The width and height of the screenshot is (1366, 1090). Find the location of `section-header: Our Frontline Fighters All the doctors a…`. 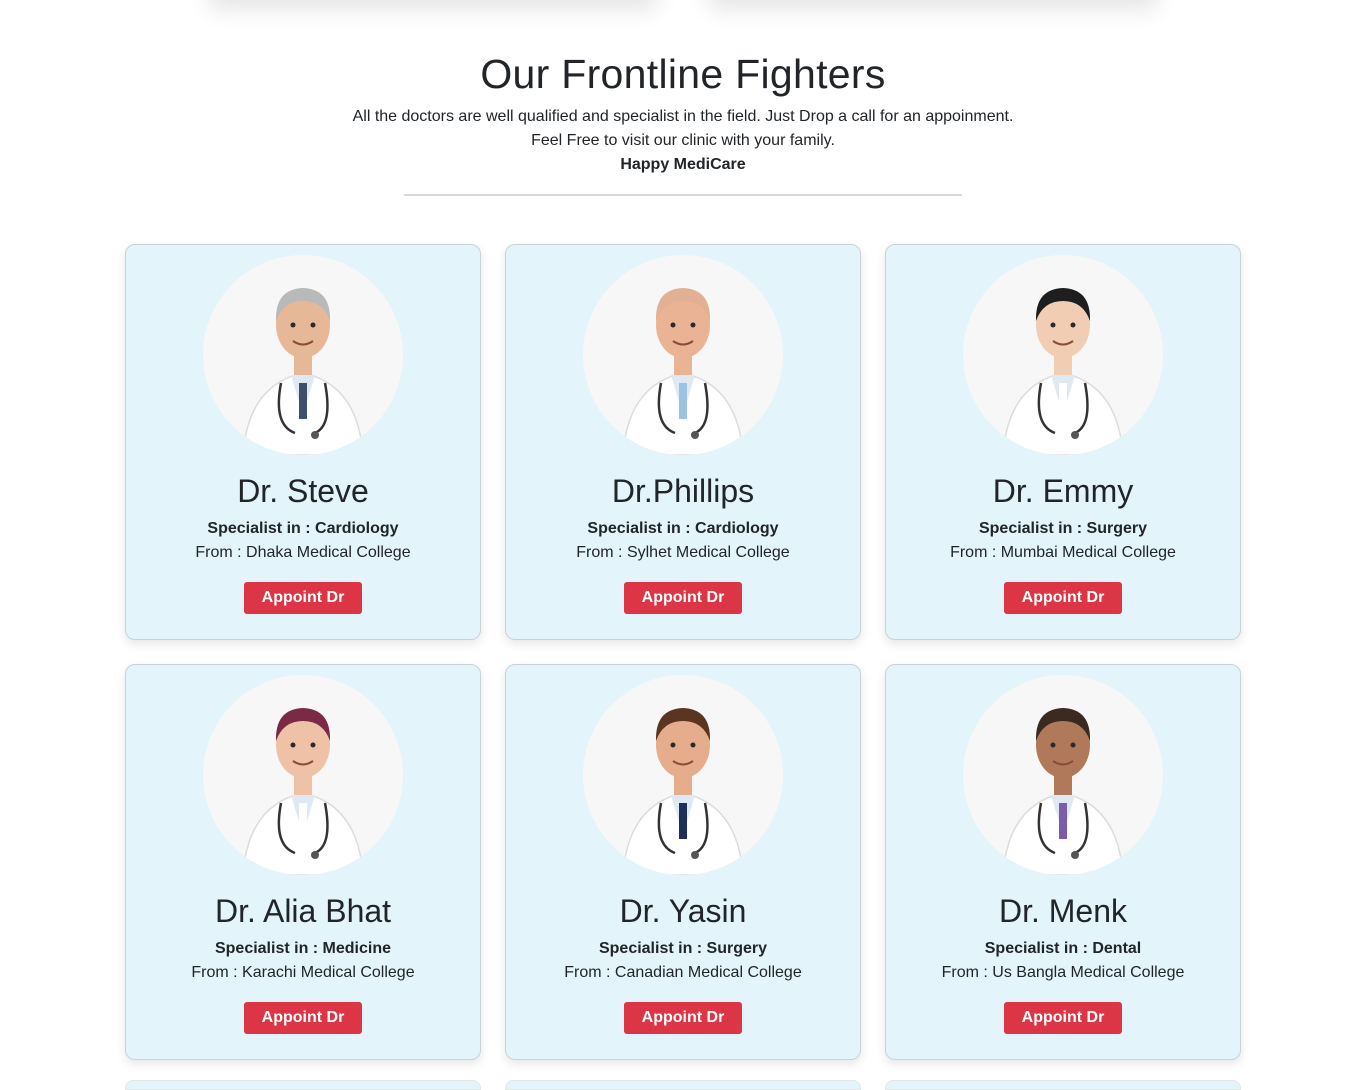

section-header: Our Frontline Fighters All the doctors a… is located at coordinates (683, 112).